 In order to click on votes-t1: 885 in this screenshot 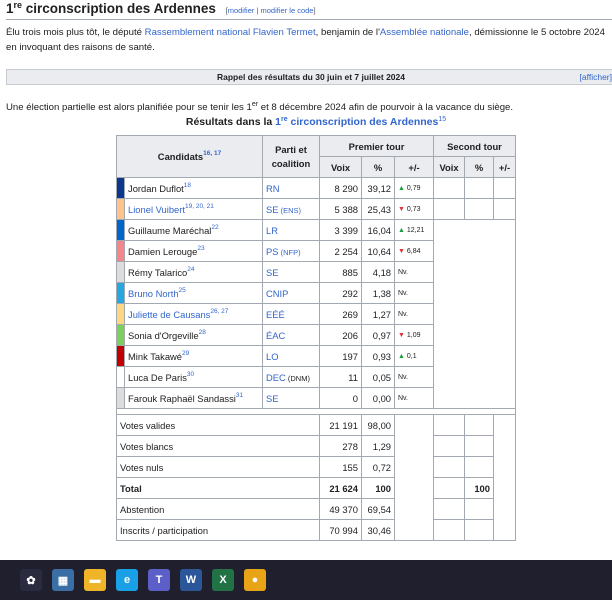, I will do `click(340, 272)`.